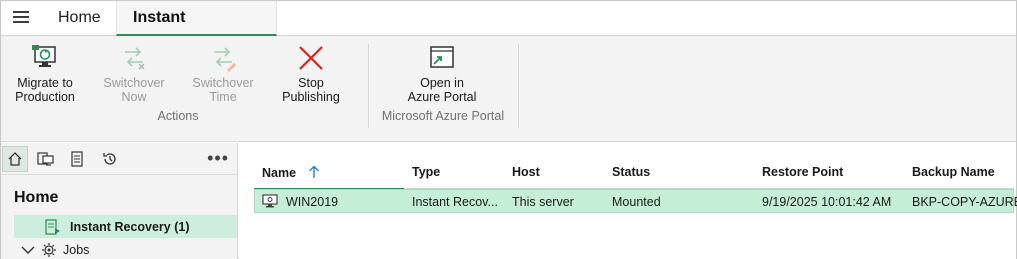 This screenshot has height=259, width=1017. What do you see at coordinates (442, 57) in the screenshot?
I see `azure-portal-icon` at bounding box center [442, 57].